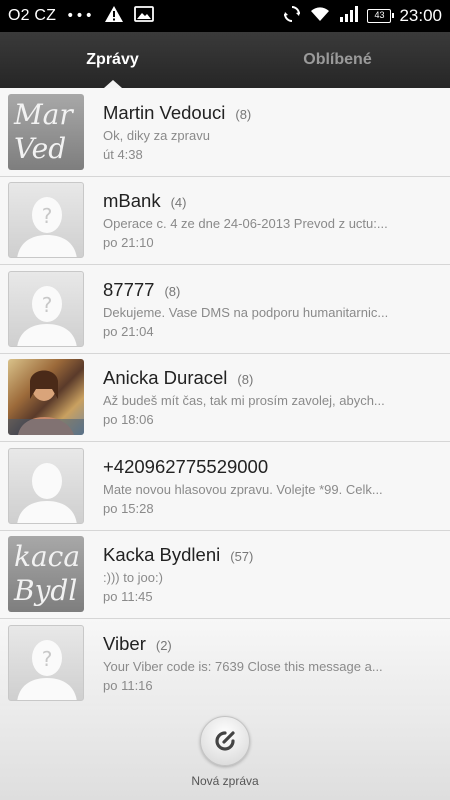 This screenshot has height=800, width=450. I want to click on bottom-action-bar: Nová zpráva, so click(225, 753).